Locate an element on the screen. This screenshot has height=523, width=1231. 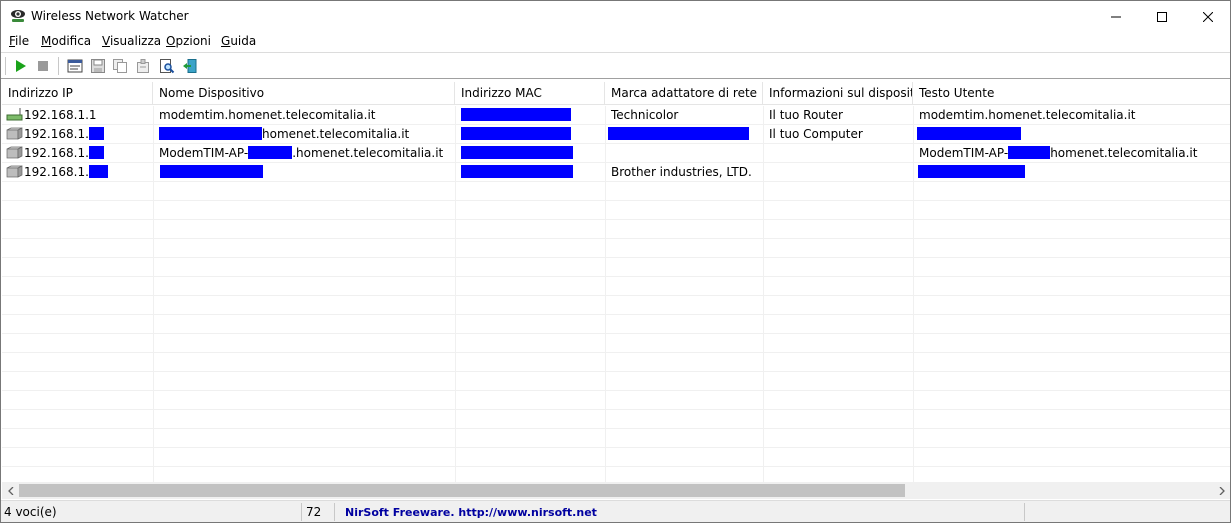
cell-adapter-brand: Technicolor is located at coordinates (645, 115).